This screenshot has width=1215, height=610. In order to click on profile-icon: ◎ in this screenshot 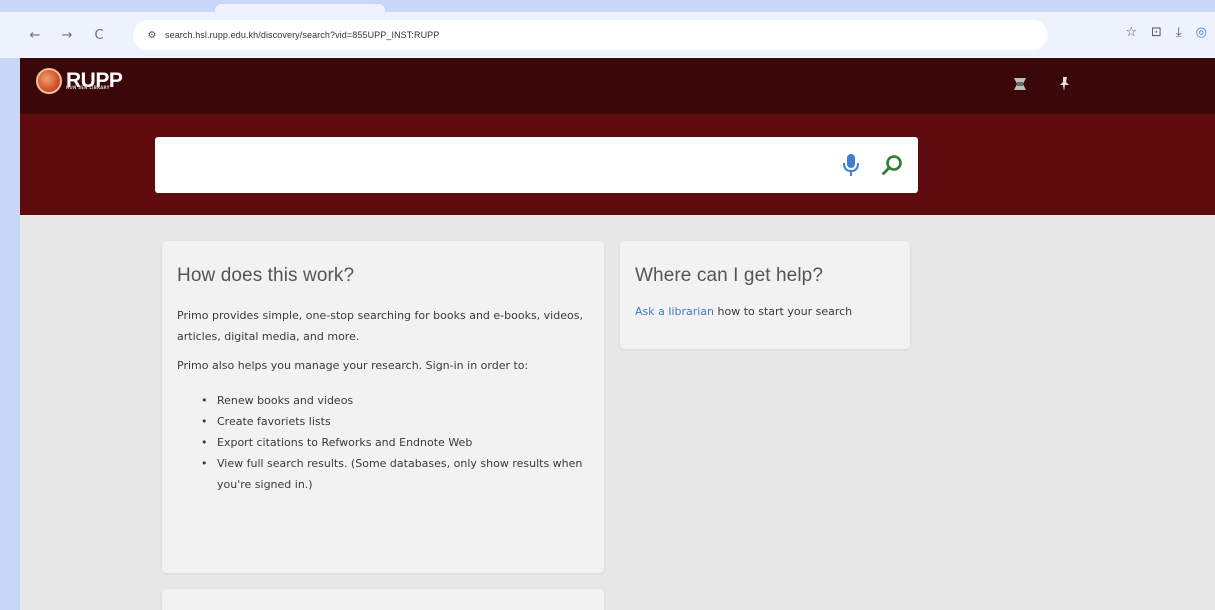, I will do `click(1201, 32)`.